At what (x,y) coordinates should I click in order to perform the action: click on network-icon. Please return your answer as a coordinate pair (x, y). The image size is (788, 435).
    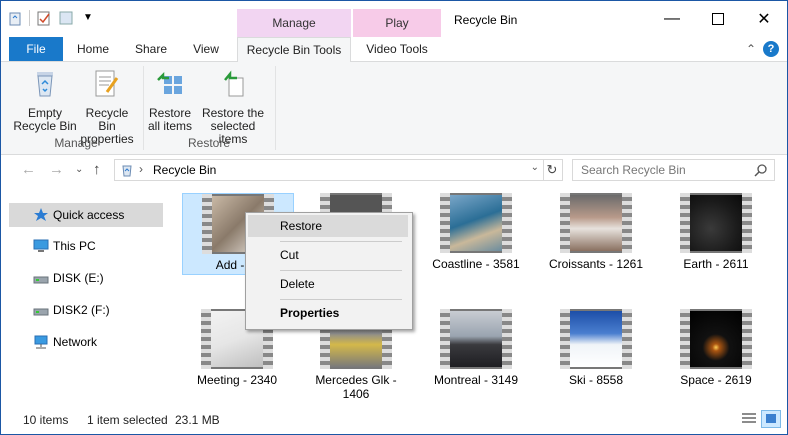
    Looking at the image, I should click on (41, 342).